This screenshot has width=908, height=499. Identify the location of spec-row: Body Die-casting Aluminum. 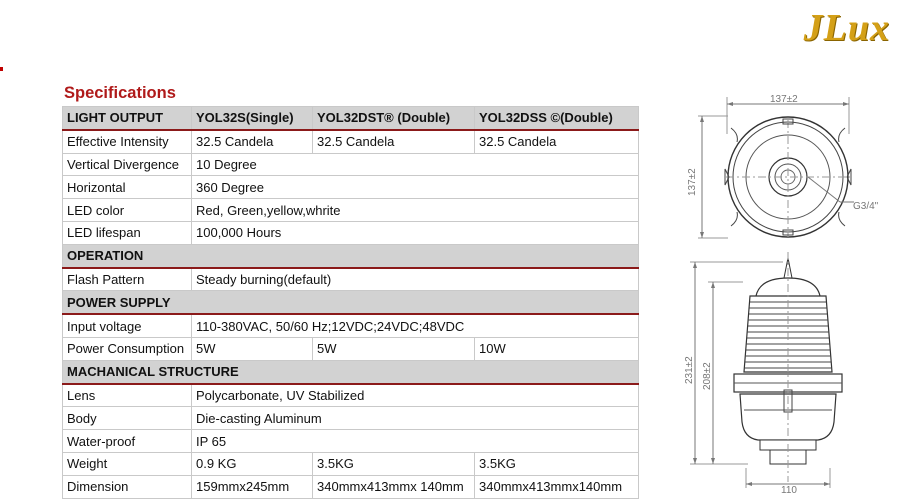
(350, 418).